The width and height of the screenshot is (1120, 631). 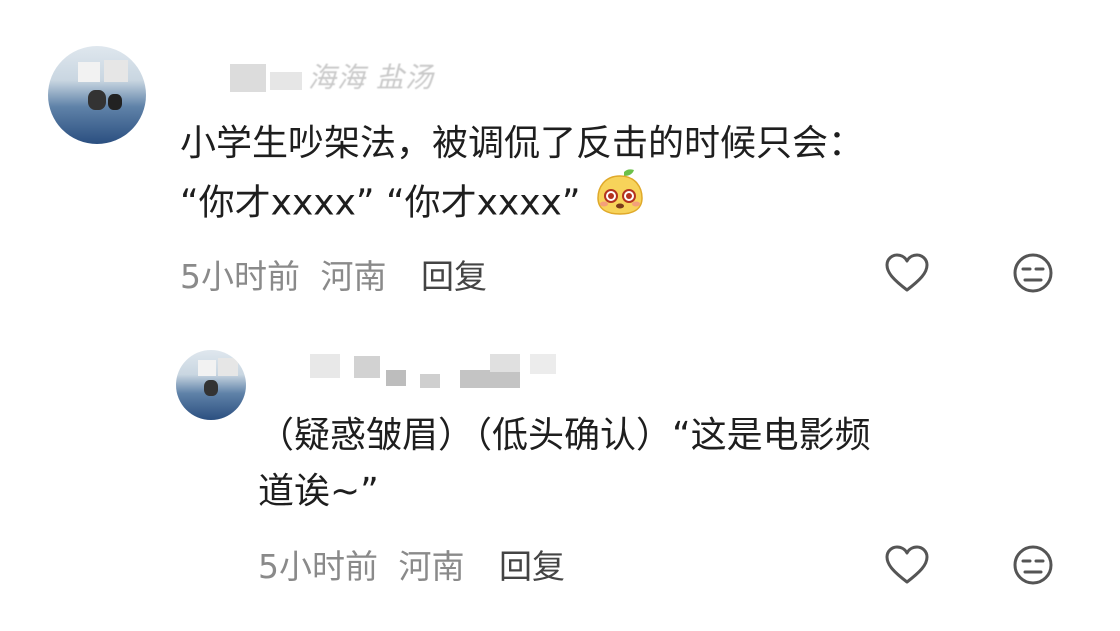 I want to click on username, so click(x=420, y=370).